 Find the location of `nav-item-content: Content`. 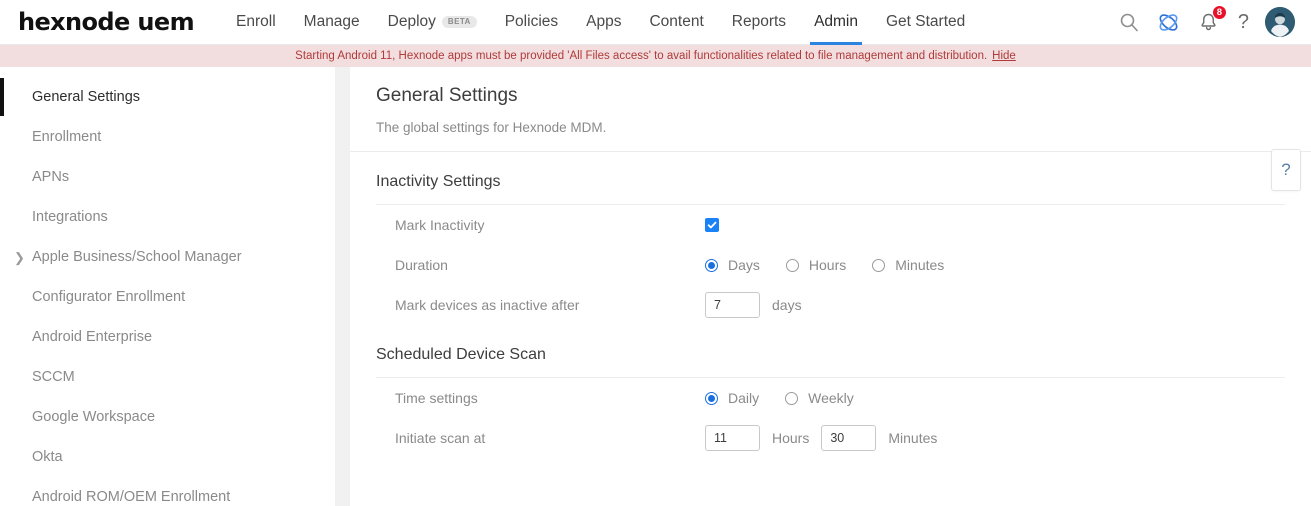

nav-item-content: Content is located at coordinates (676, 22).